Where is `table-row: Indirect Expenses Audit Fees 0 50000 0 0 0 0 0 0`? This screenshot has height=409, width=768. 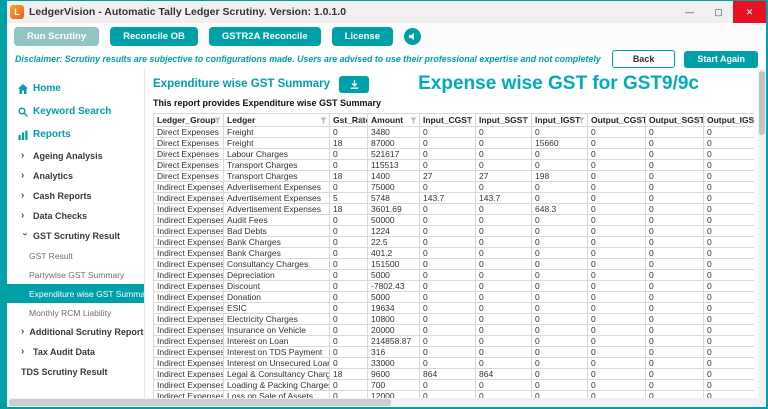 table-row: Indirect Expenses Audit Fees 0 50000 0 0 0 0 0 0 is located at coordinates (453, 220).